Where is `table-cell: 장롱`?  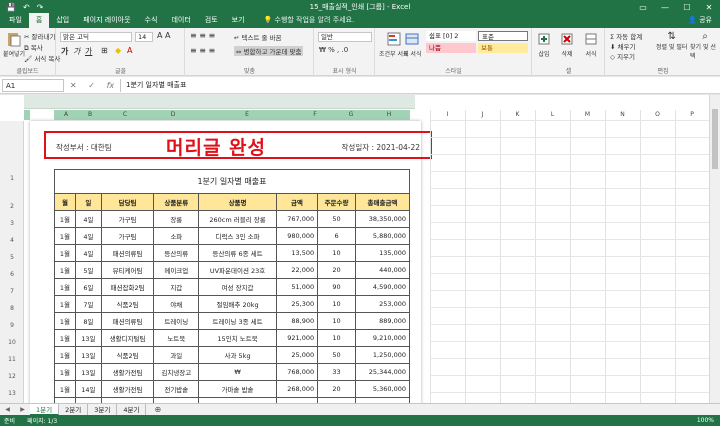 table-cell: 장롱 is located at coordinates (176, 219).